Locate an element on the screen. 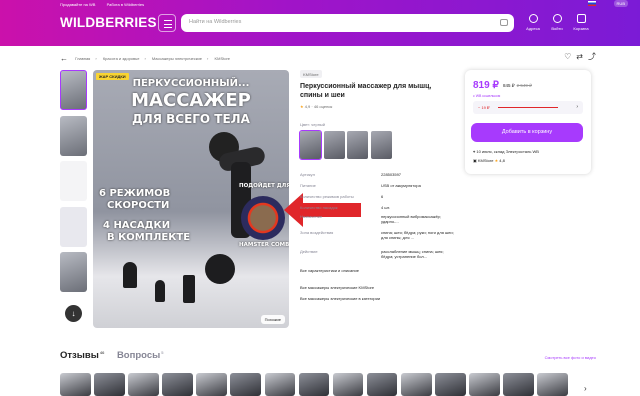 The height and width of the screenshot is (396, 640). jobs-link: Работа в Wildberries is located at coordinates (126, 4).